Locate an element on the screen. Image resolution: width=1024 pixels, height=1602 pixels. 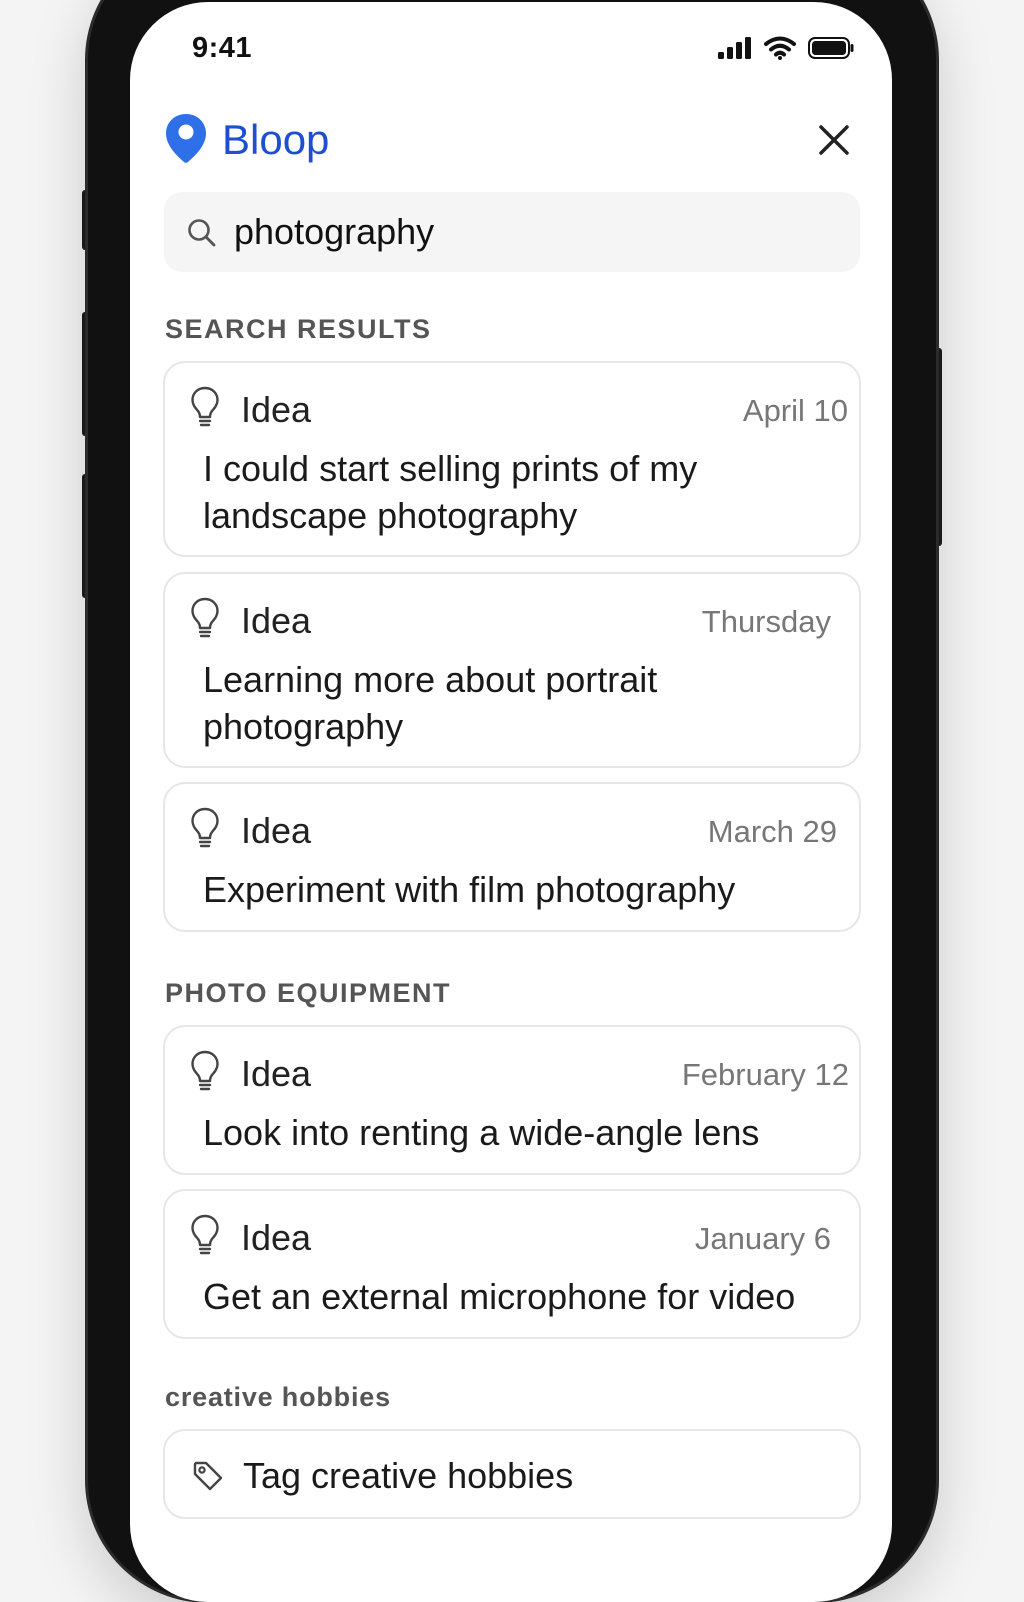
card-date: February 12 is located at coordinates (765, 1074).